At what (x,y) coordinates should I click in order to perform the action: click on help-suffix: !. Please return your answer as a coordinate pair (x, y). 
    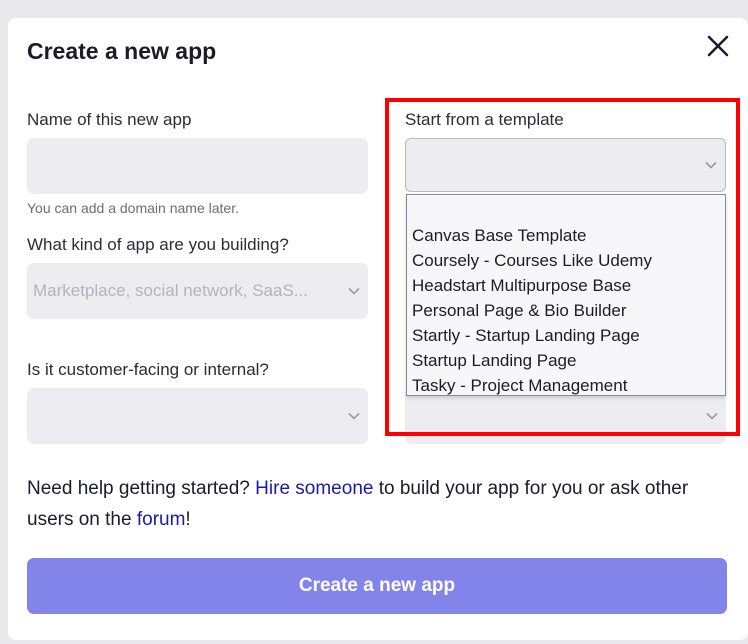
    Looking at the image, I should click on (188, 519).